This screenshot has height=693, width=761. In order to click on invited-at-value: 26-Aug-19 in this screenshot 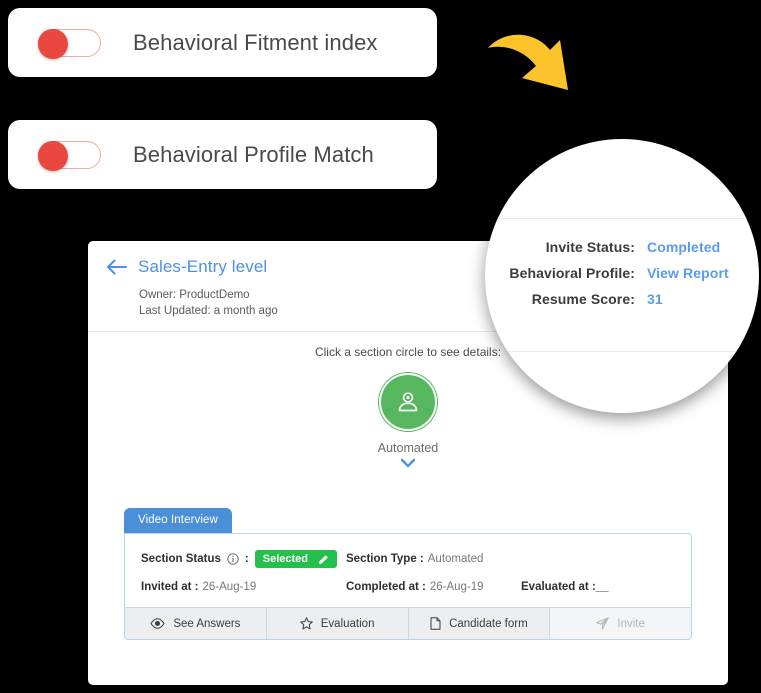, I will do `click(229, 587)`.